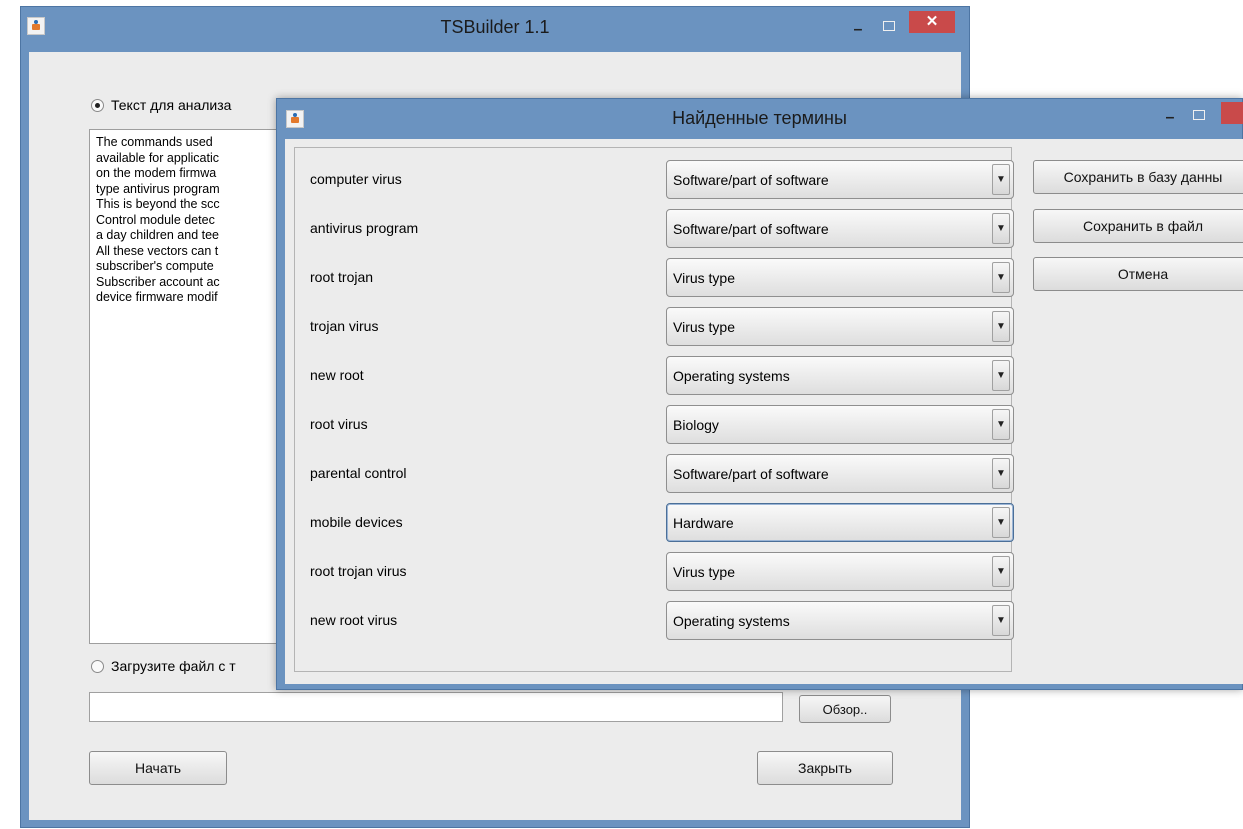 The height and width of the screenshot is (829, 1243). Describe the element at coordinates (703, 523) in the screenshot. I see `category-selected-value: Hardware` at that location.